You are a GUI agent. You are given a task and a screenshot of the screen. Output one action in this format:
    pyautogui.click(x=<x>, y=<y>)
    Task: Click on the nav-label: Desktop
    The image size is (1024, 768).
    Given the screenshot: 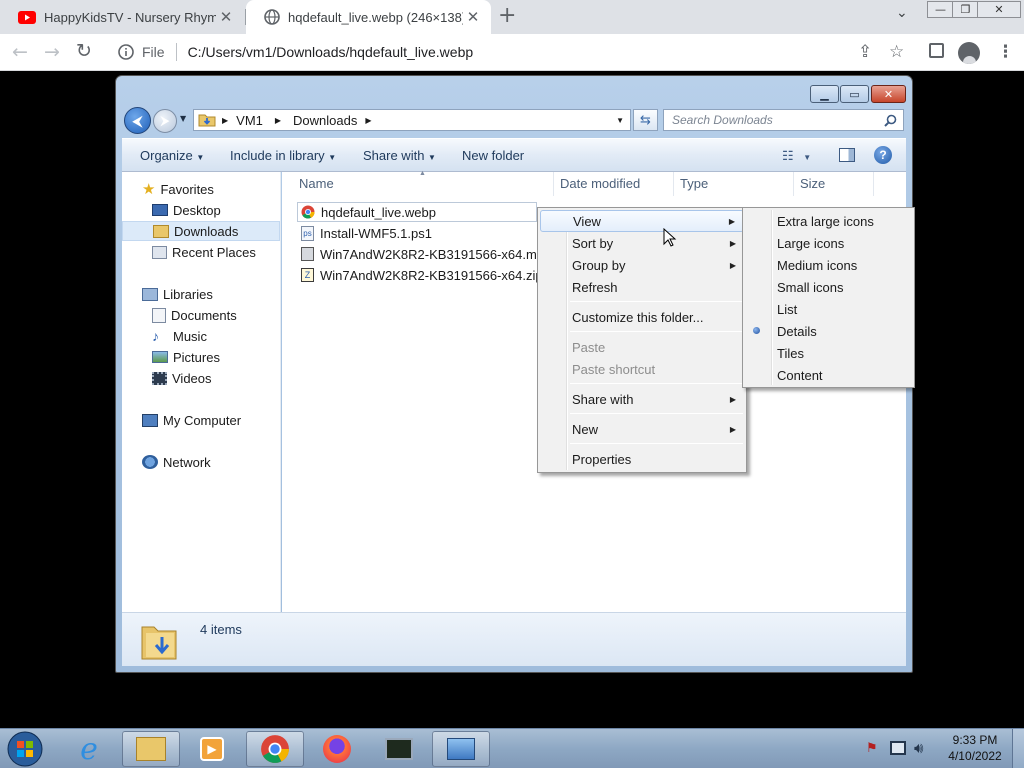 What is the action you would take?
    pyautogui.click(x=197, y=210)
    